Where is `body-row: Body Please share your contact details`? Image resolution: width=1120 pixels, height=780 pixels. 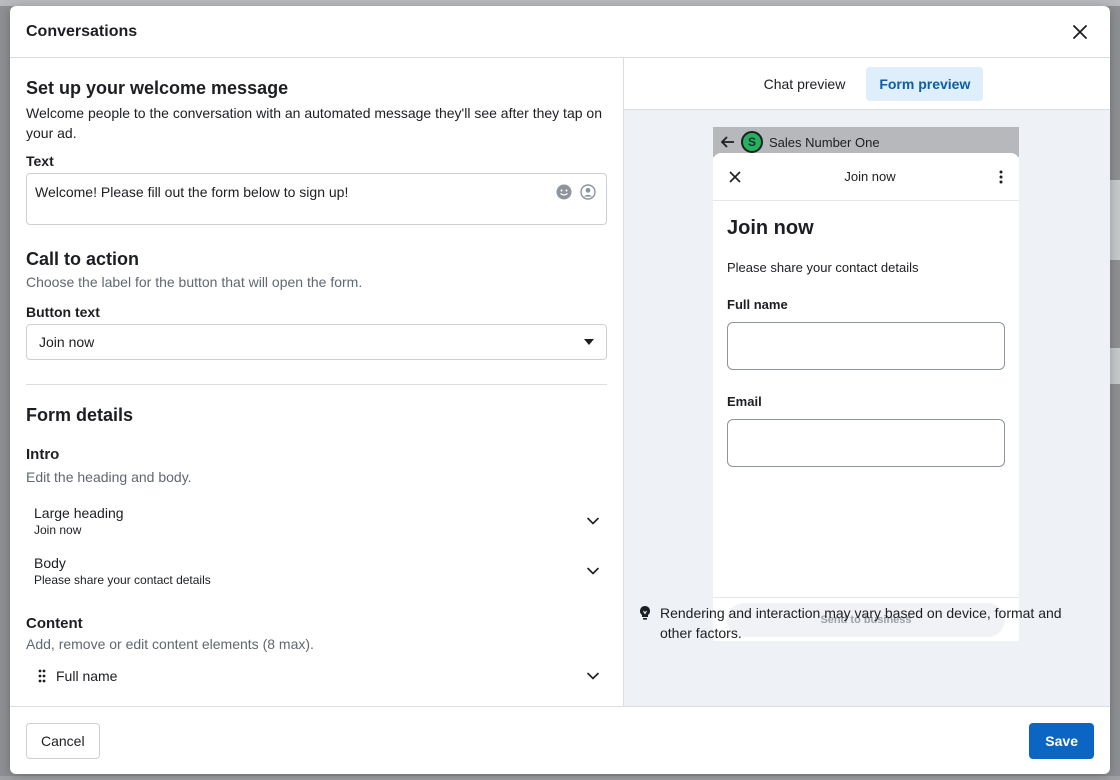
body-row: Body Please share your contact details is located at coordinates (316, 571).